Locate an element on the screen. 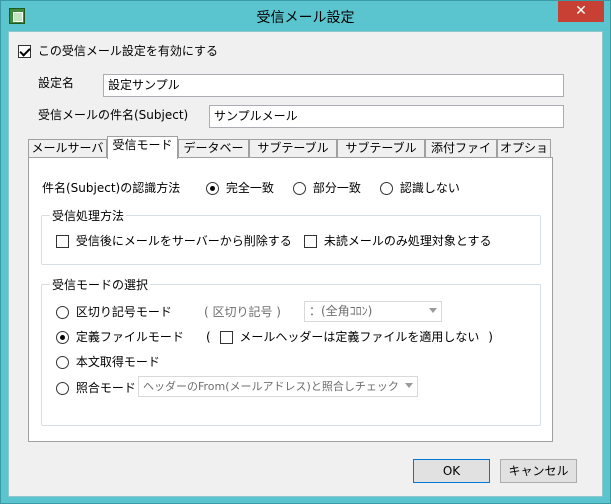  name-label: 設定名 is located at coordinates (56, 83).